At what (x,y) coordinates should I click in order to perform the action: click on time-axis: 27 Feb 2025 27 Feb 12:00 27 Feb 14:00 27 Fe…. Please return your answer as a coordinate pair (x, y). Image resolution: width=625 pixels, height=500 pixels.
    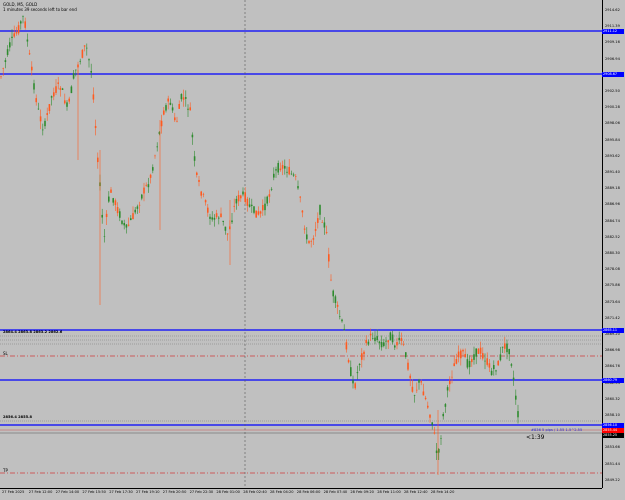
    Looking at the image, I should click on (301, 494).